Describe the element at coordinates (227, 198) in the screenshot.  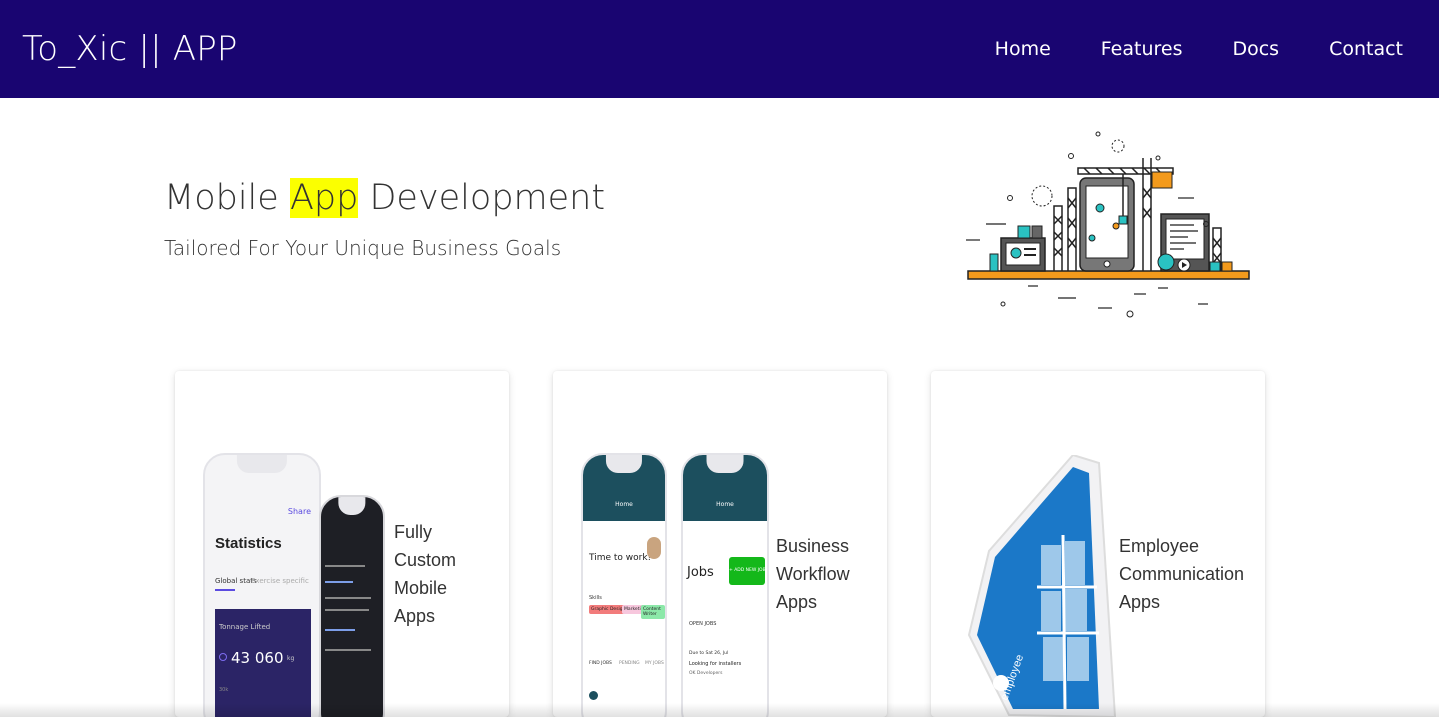
I see `hero-title-prefix: Mobile` at that location.